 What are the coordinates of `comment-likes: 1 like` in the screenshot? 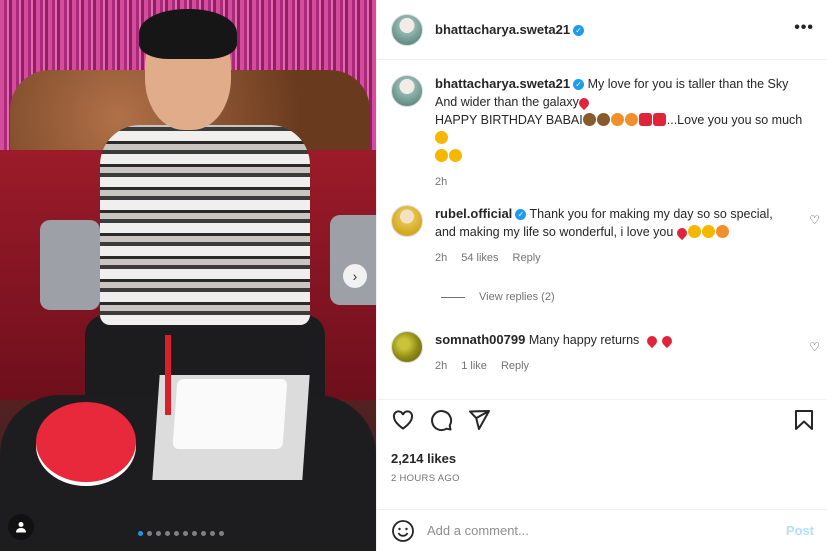 It's located at (474, 366).